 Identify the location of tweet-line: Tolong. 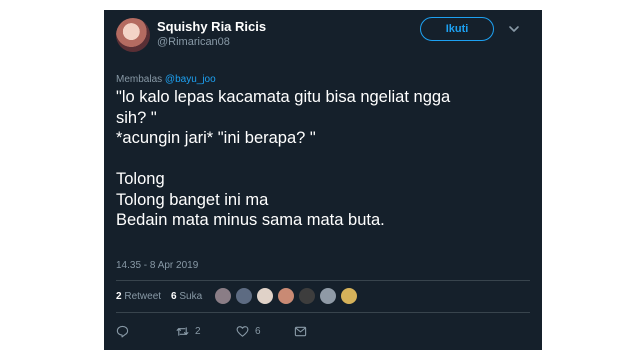
(140, 179).